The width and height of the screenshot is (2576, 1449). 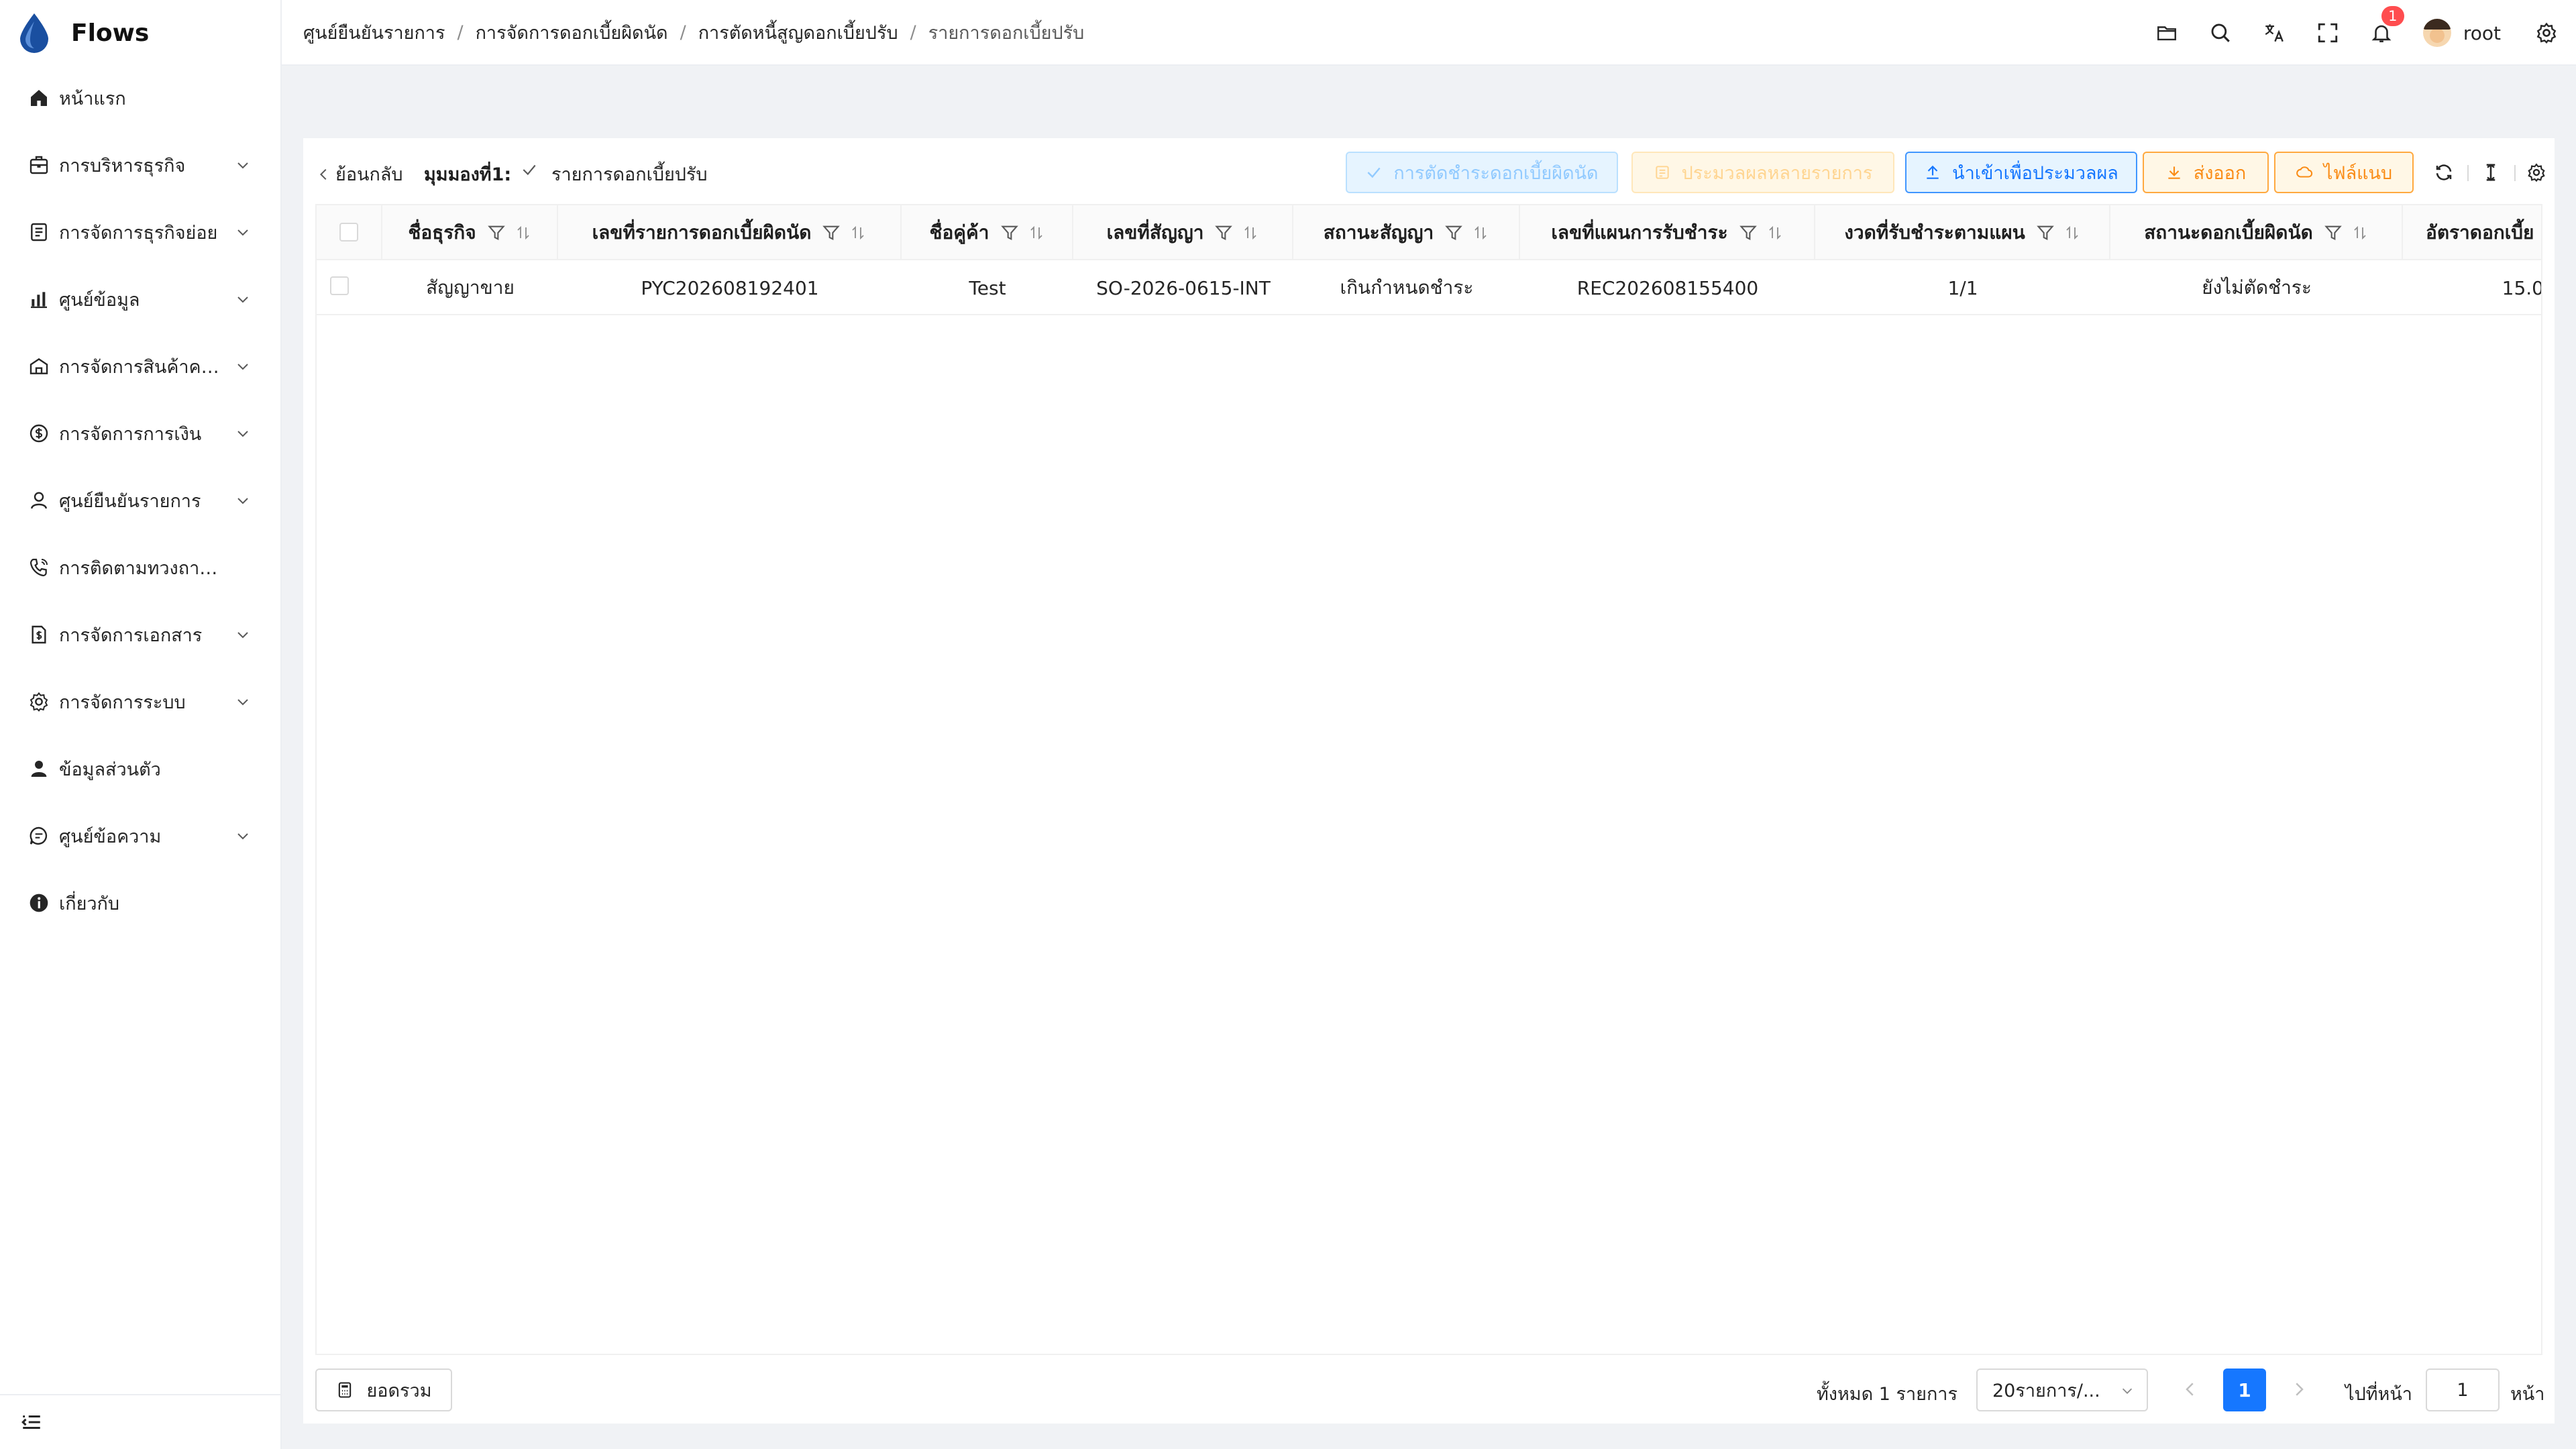 What do you see at coordinates (399, 1390) in the screenshot?
I see `summary-label: ยอดรวม` at bounding box center [399, 1390].